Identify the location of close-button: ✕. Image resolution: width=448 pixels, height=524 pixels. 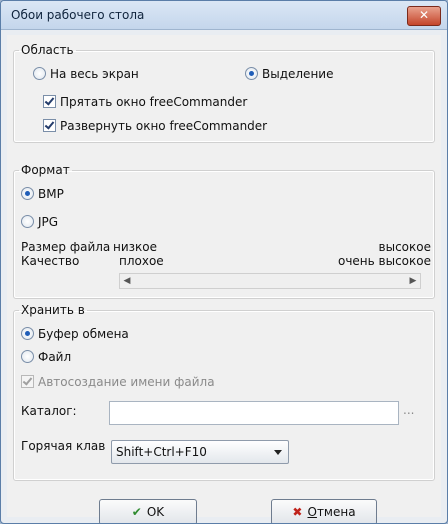
(424, 16).